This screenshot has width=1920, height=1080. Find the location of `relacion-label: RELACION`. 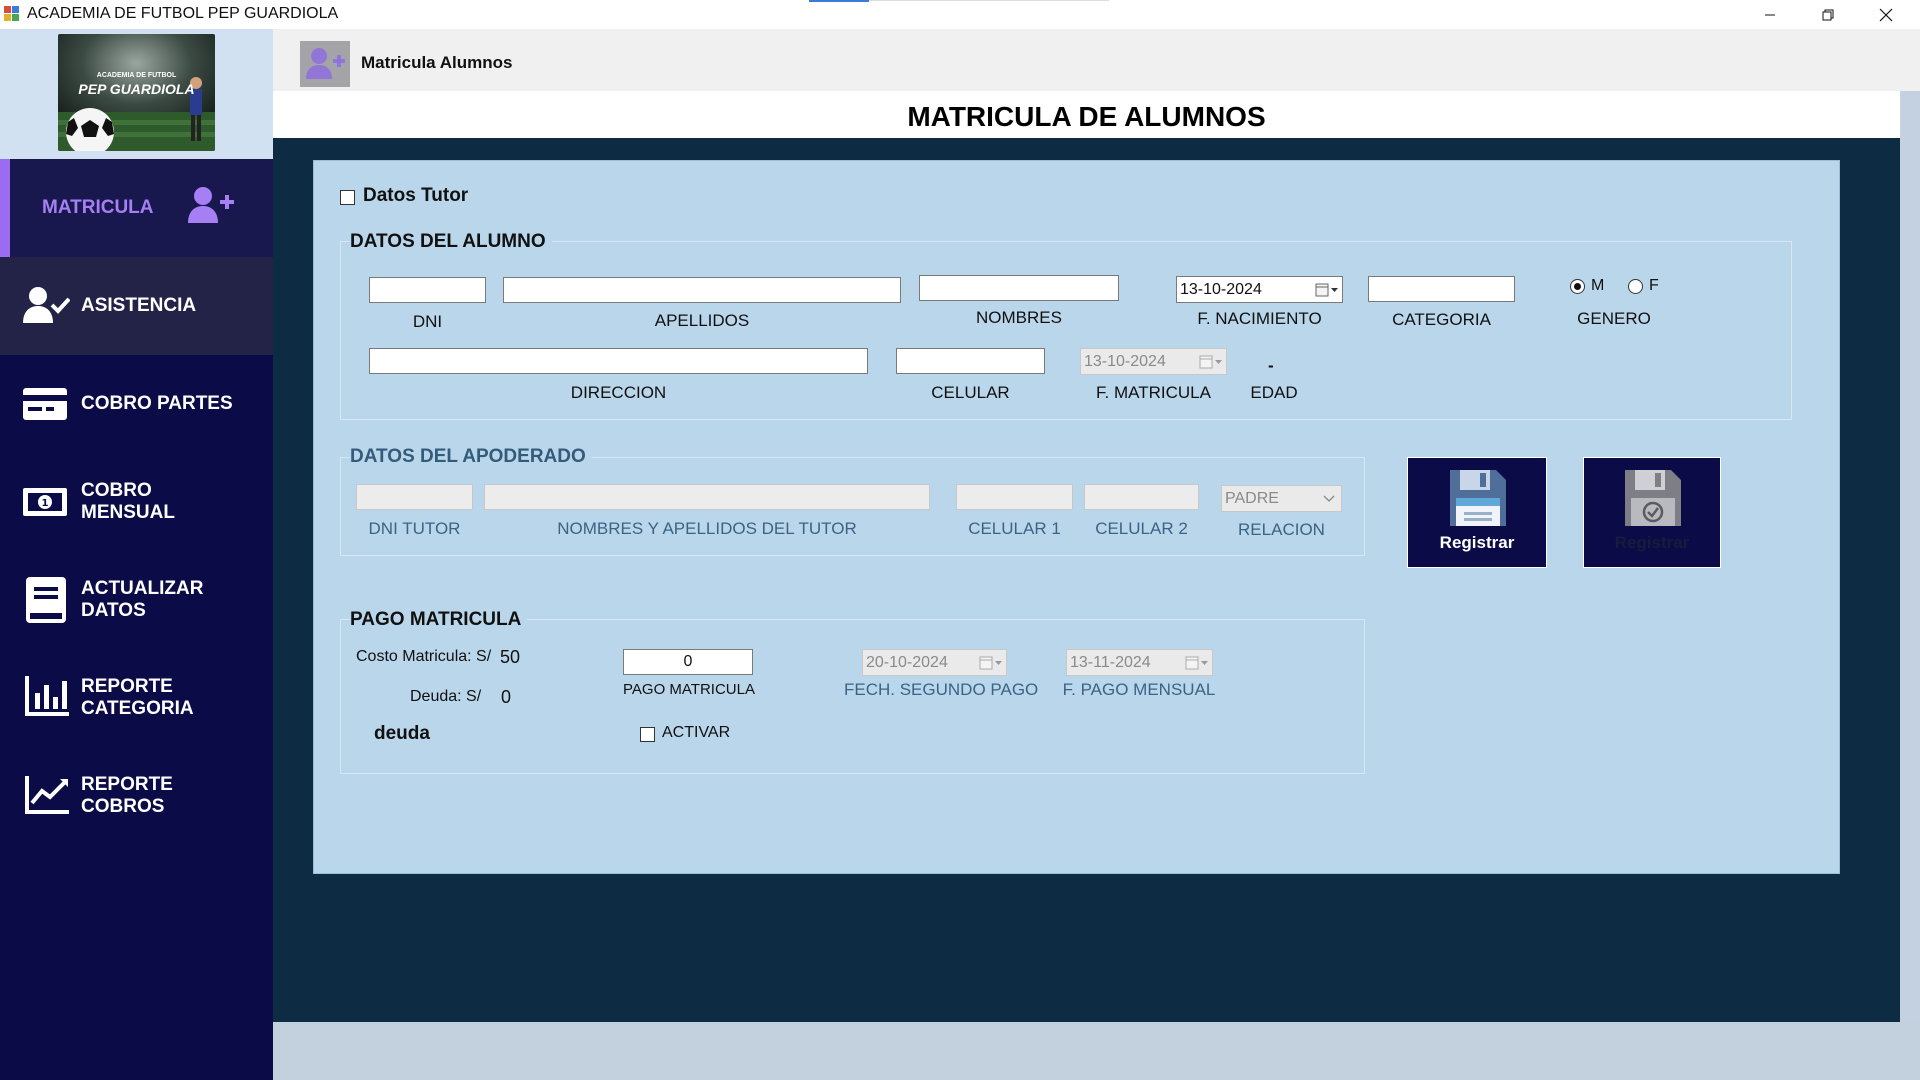

relacion-label: RELACION is located at coordinates (1281, 529).